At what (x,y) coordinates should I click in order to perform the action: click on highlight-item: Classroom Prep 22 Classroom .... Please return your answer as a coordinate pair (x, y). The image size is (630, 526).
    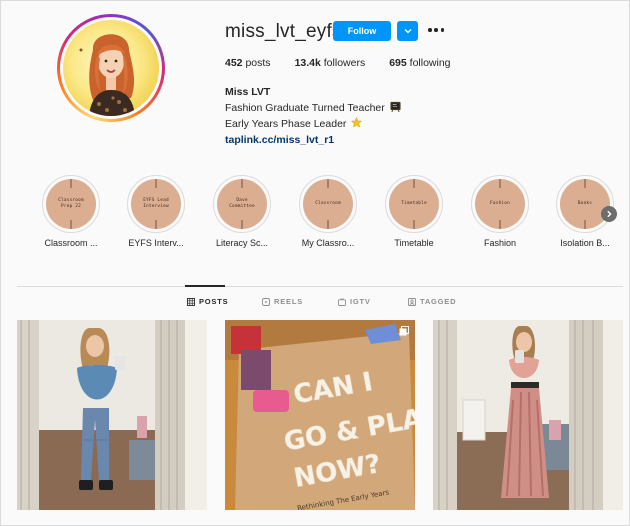
    Looking at the image, I should click on (71, 211).